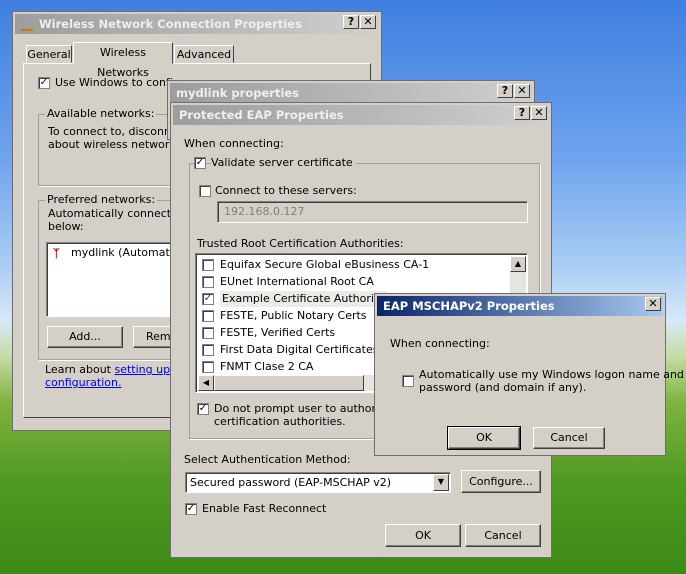  I want to click on server-name-value: 192.168.0.127, so click(264, 211).